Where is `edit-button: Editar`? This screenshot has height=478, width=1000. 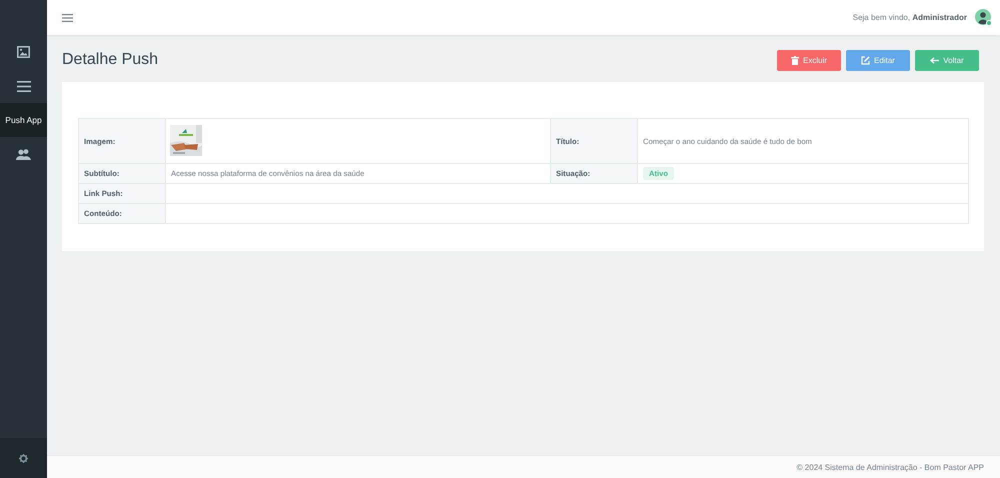 edit-button: Editar is located at coordinates (878, 60).